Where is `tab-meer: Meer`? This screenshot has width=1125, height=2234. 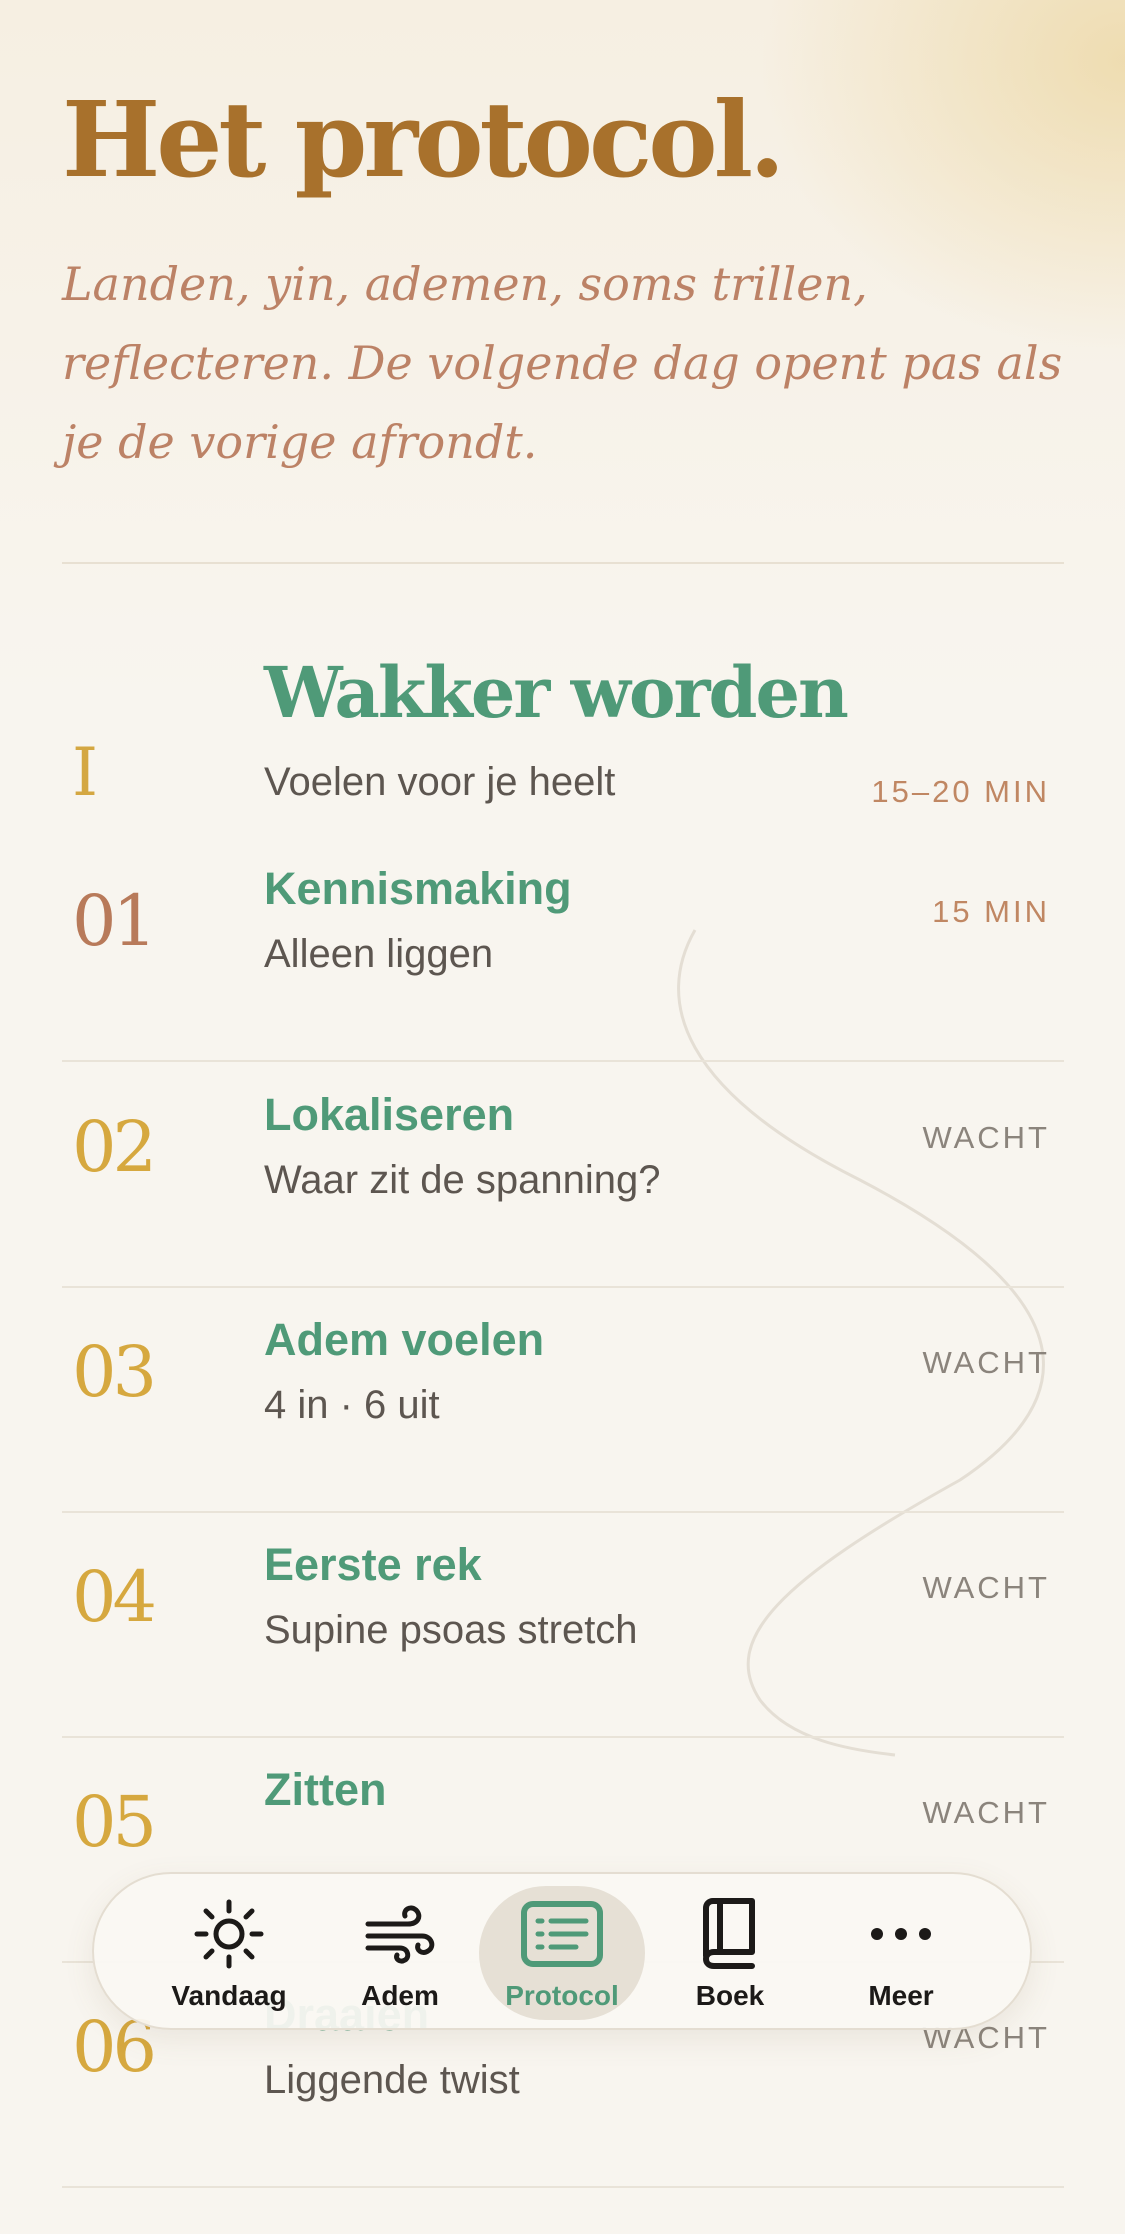
tab-meer: Meer is located at coordinates (901, 1953).